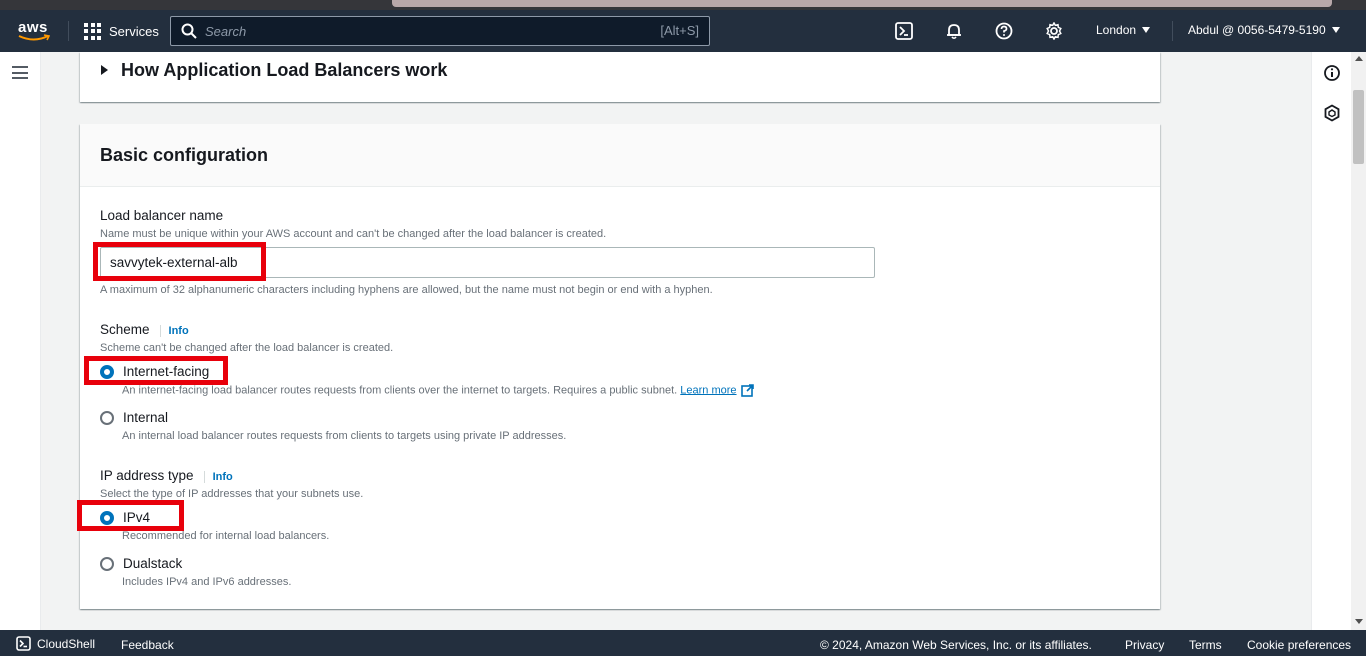 The height and width of the screenshot is (656, 1366). I want to click on ip-type-info-link: Info, so click(218, 477).